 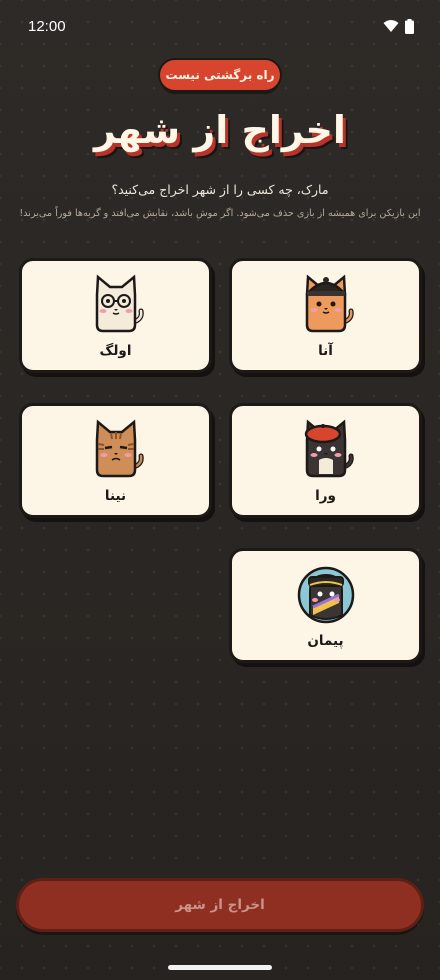 I want to click on player-card-anna: آنا, so click(x=325, y=315).